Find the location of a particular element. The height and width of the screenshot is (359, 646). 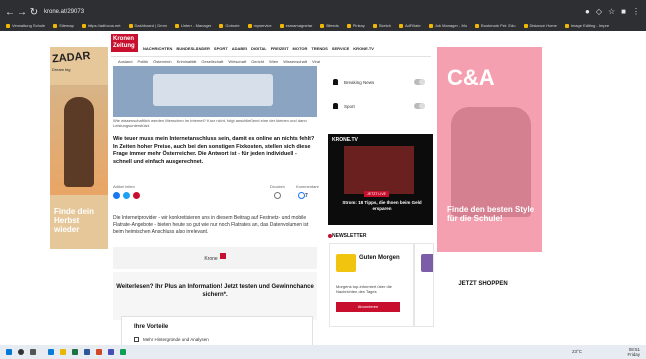

nav-item: Service is located at coordinates (341, 48).